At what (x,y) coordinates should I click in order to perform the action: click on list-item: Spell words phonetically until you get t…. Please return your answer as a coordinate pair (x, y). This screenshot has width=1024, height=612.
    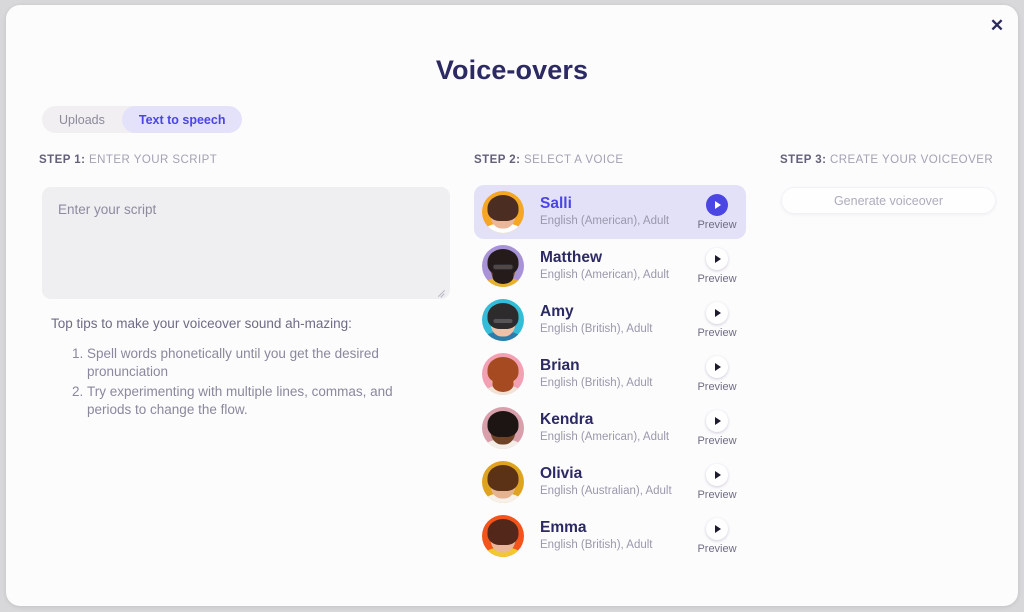
    Looking at the image, I should click on (243, 362).